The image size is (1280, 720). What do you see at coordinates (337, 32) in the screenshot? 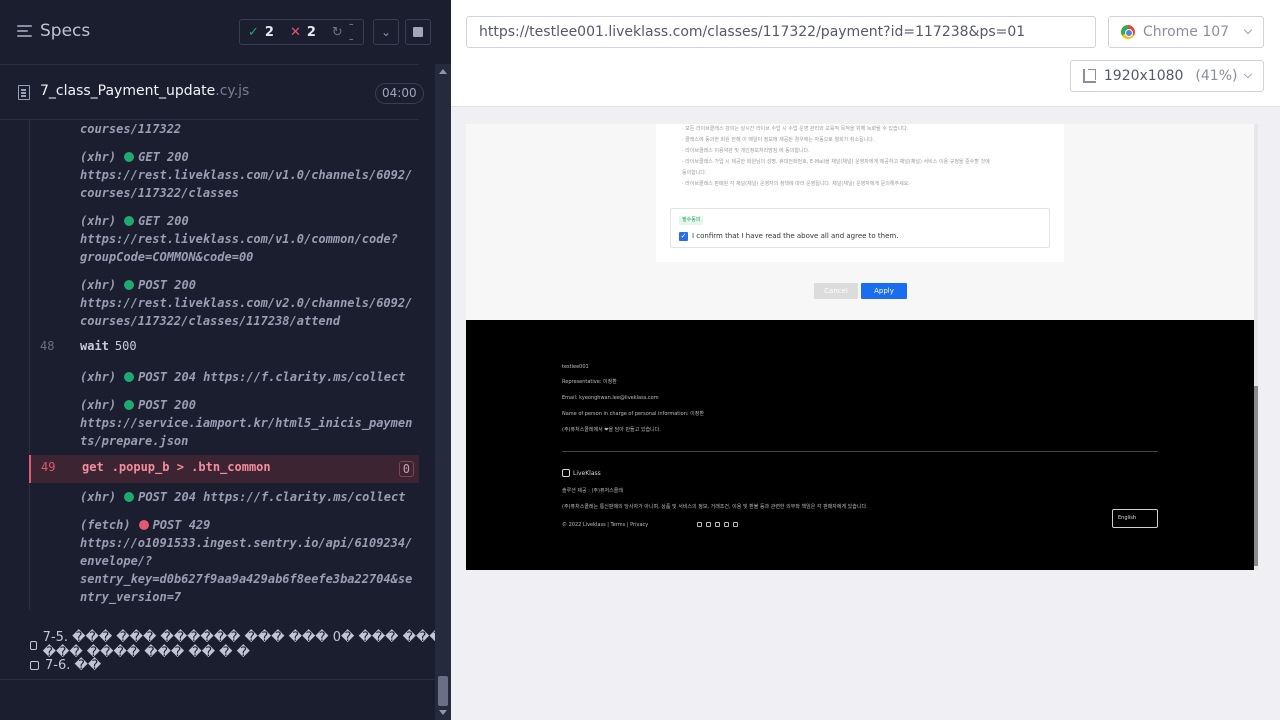
I see `spinner-icon: ↻` at bounding box center [337, 32].